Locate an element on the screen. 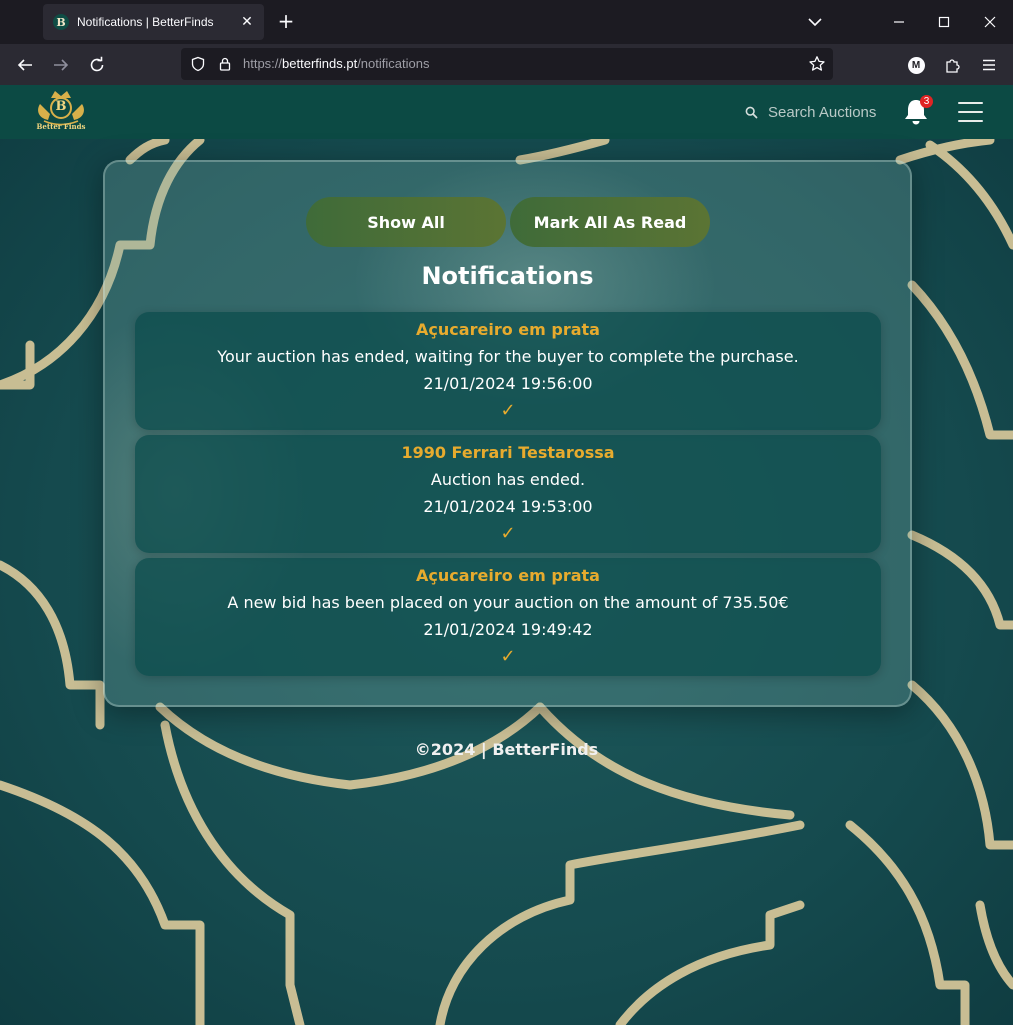 The image size is (1013, 1025). minimize-window-icon is located at coordinates (899, 22).